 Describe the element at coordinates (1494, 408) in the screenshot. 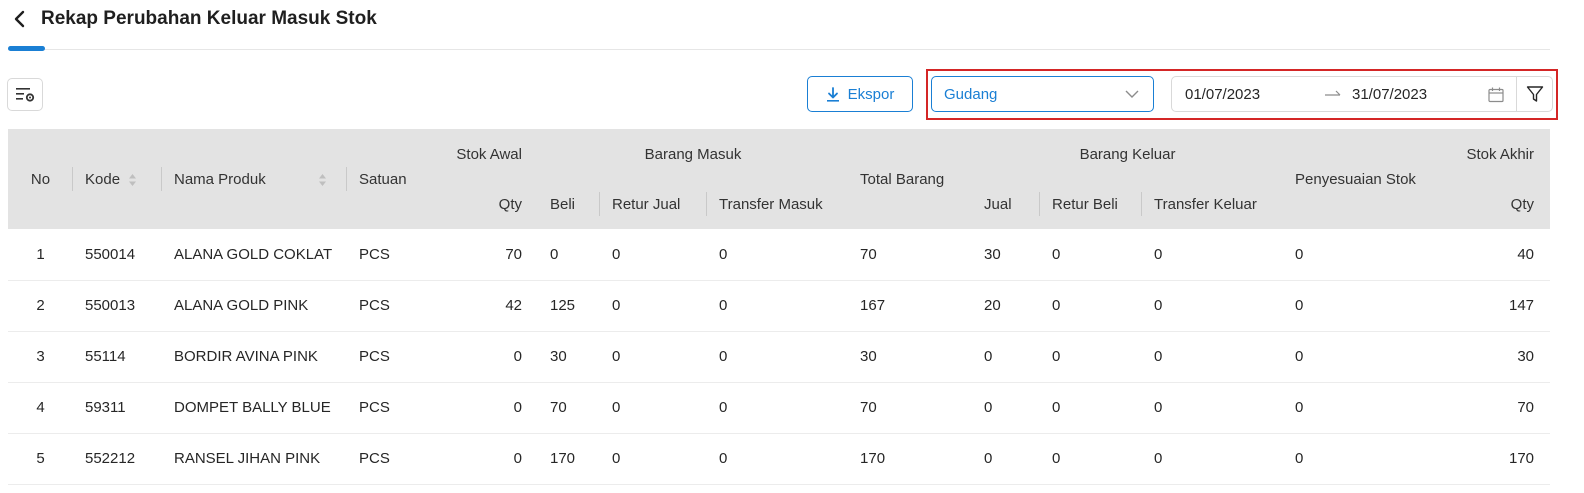

I see `cell-stok-akhir: 70` at that location.